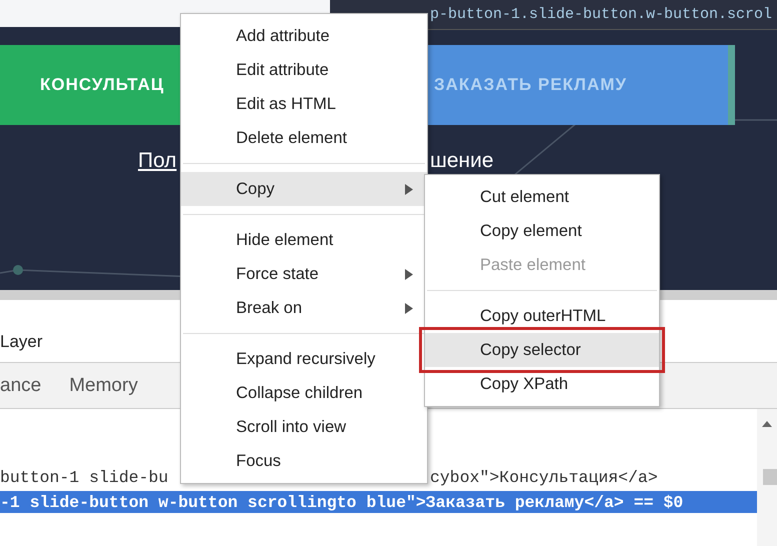  Describe the element at coordinates (304, 189) in the screenshot. I see `menu-item: Copy` at that location.